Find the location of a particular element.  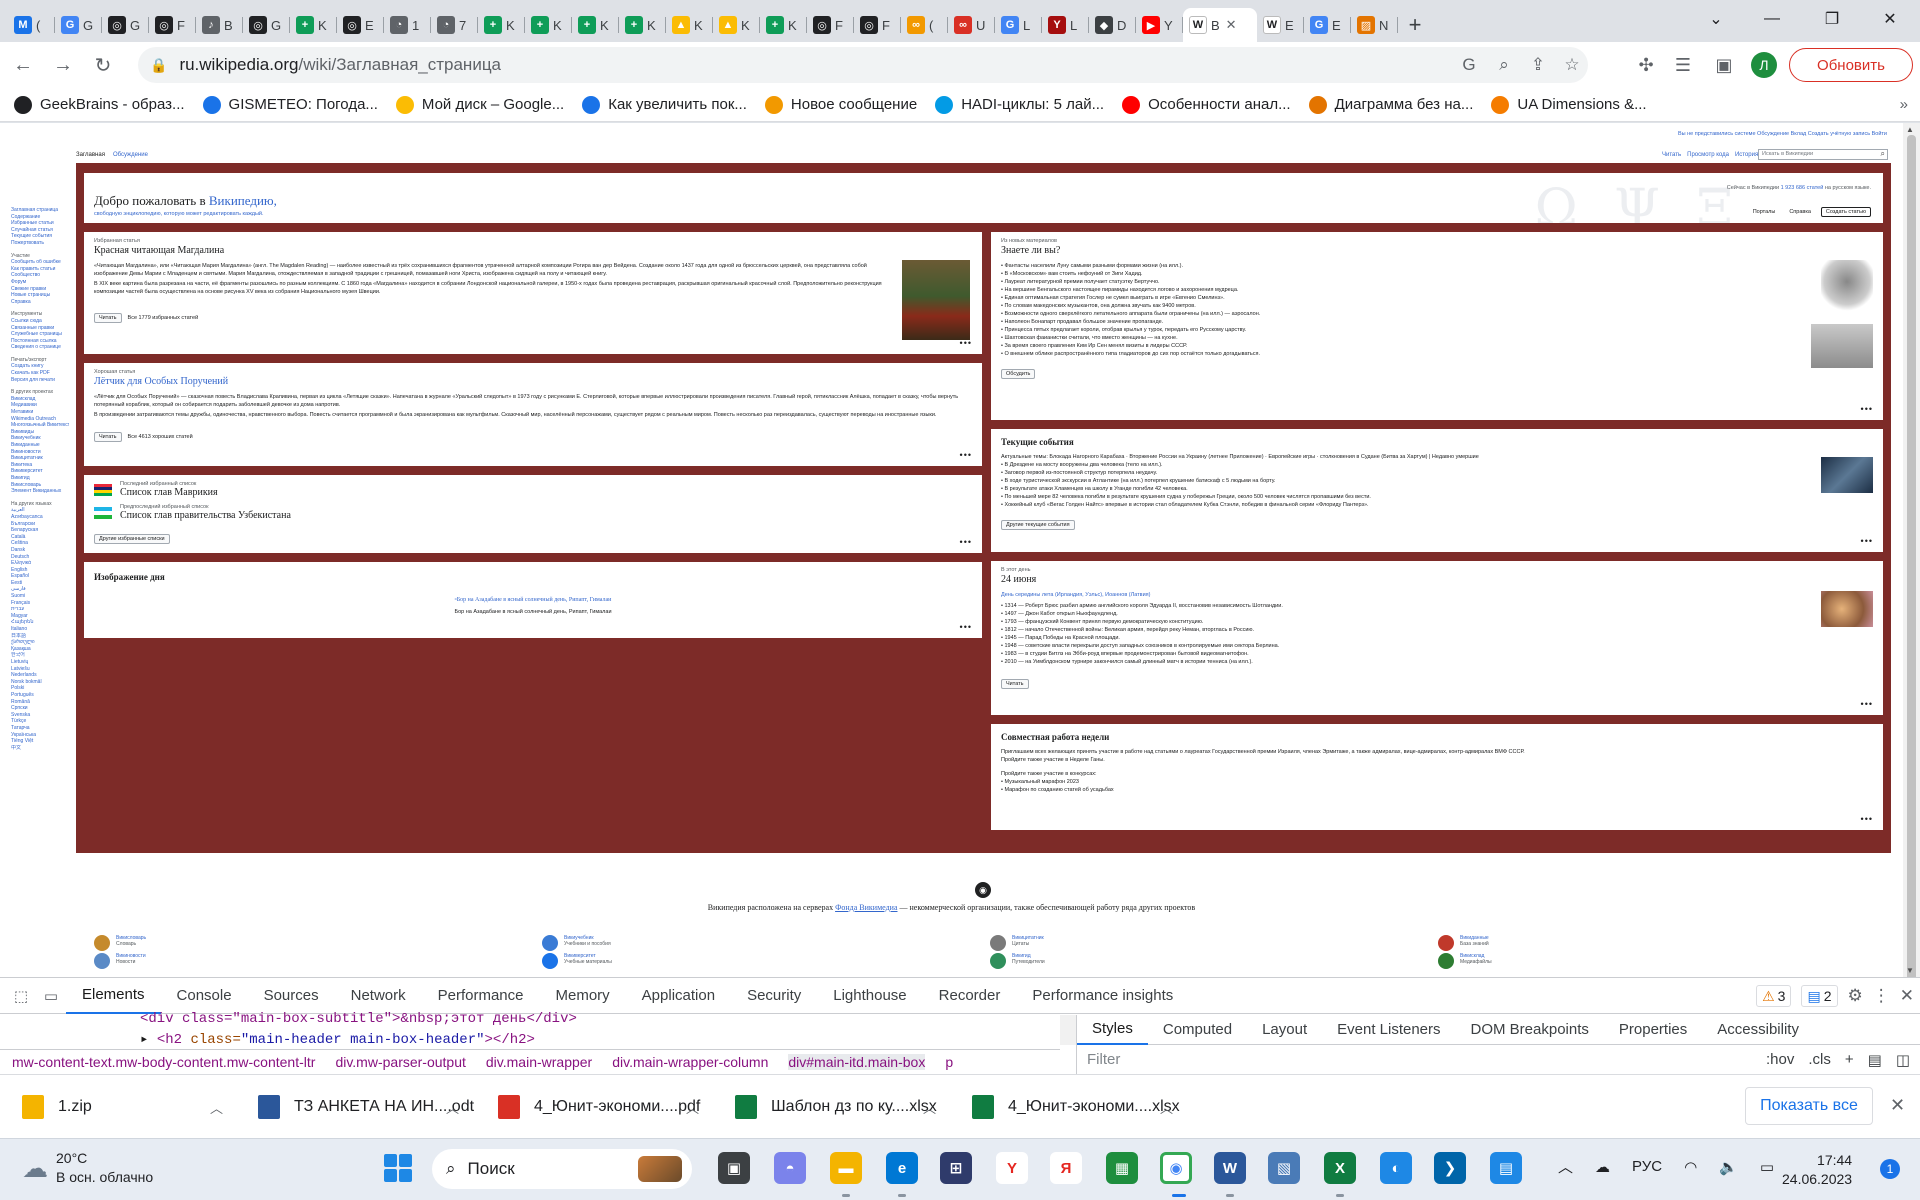

sidebar-link: Викиучебник is located at coordinates (40, 438).